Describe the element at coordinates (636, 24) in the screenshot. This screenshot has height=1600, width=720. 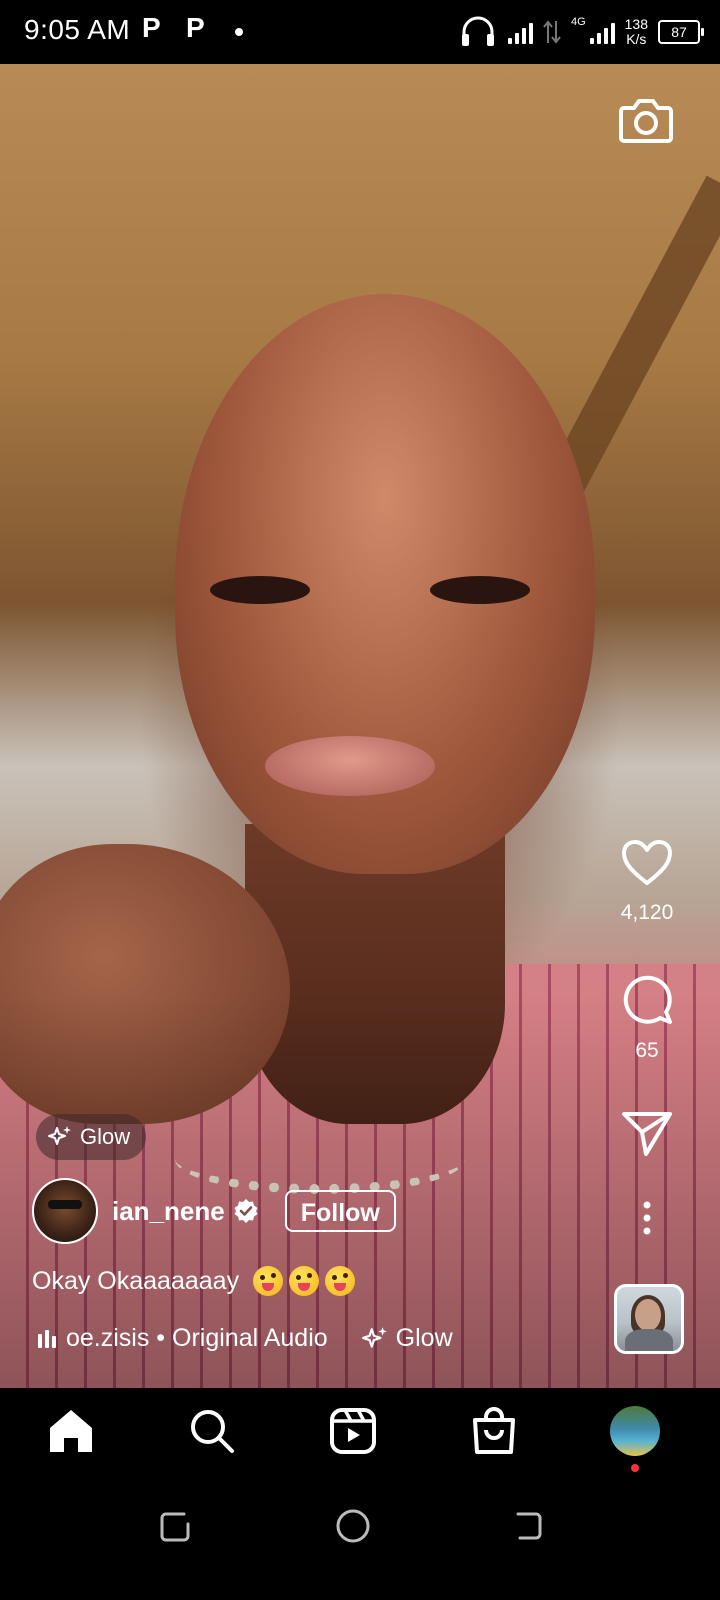
I see `network-speed-value: 138` at that location.